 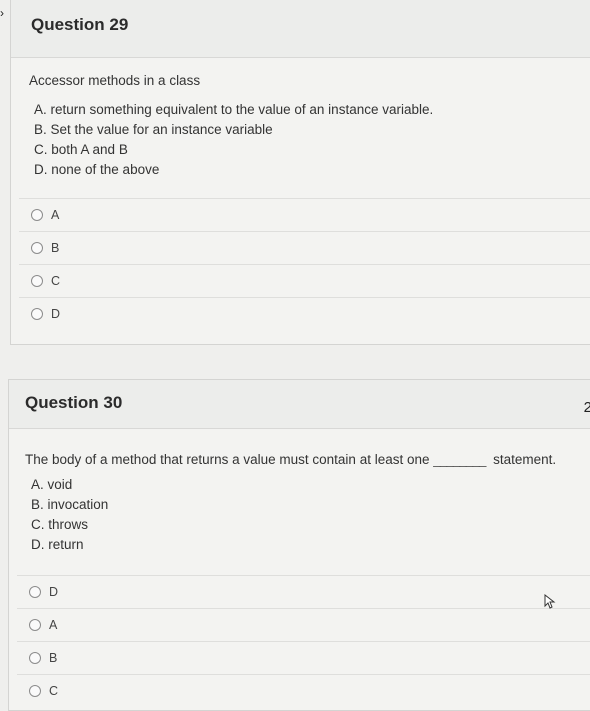 I want to click on question-30-stem-end: statement., so click(x=525, y=459).